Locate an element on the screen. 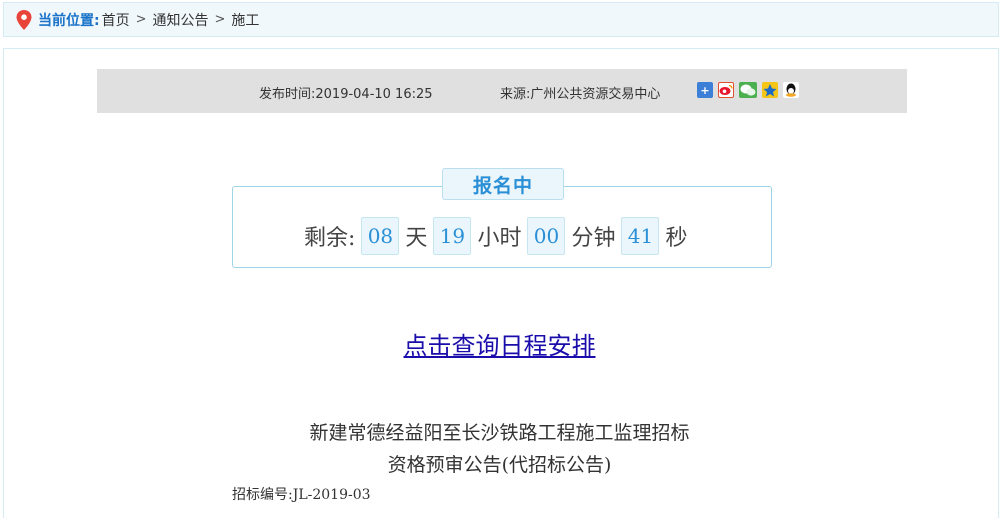 The image size is (999, 518). source-label: 来源:广州公共资源交易中心 is located at coordinates (580, 94).